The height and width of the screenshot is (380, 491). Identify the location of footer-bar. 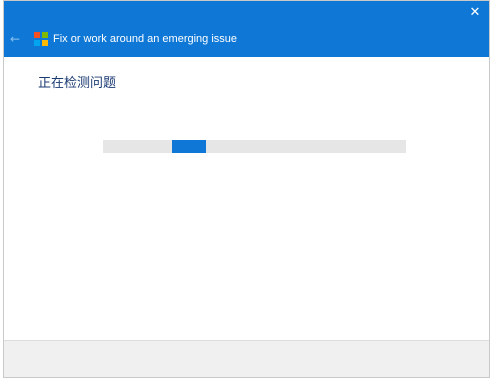
(246, 358).